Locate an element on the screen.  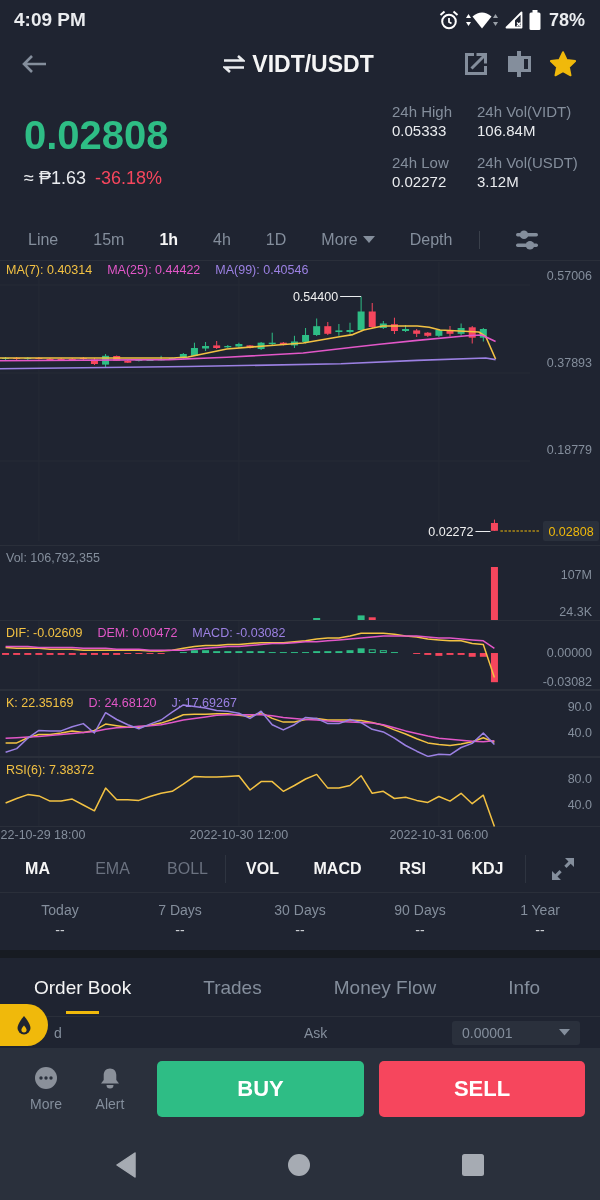
interval-tab: Line is located at coordinates (43, 240).